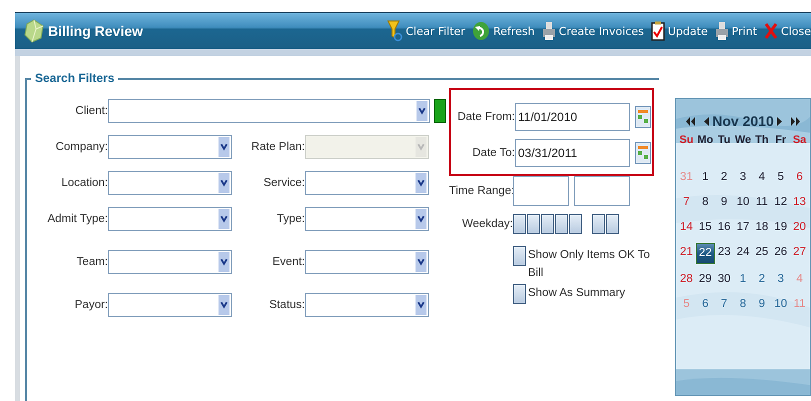 This screenshot has height=401, width=811. Describe the element at coordinates (572, 117) in the screenshot. I see `date-field: 11/01/2010` at that location.